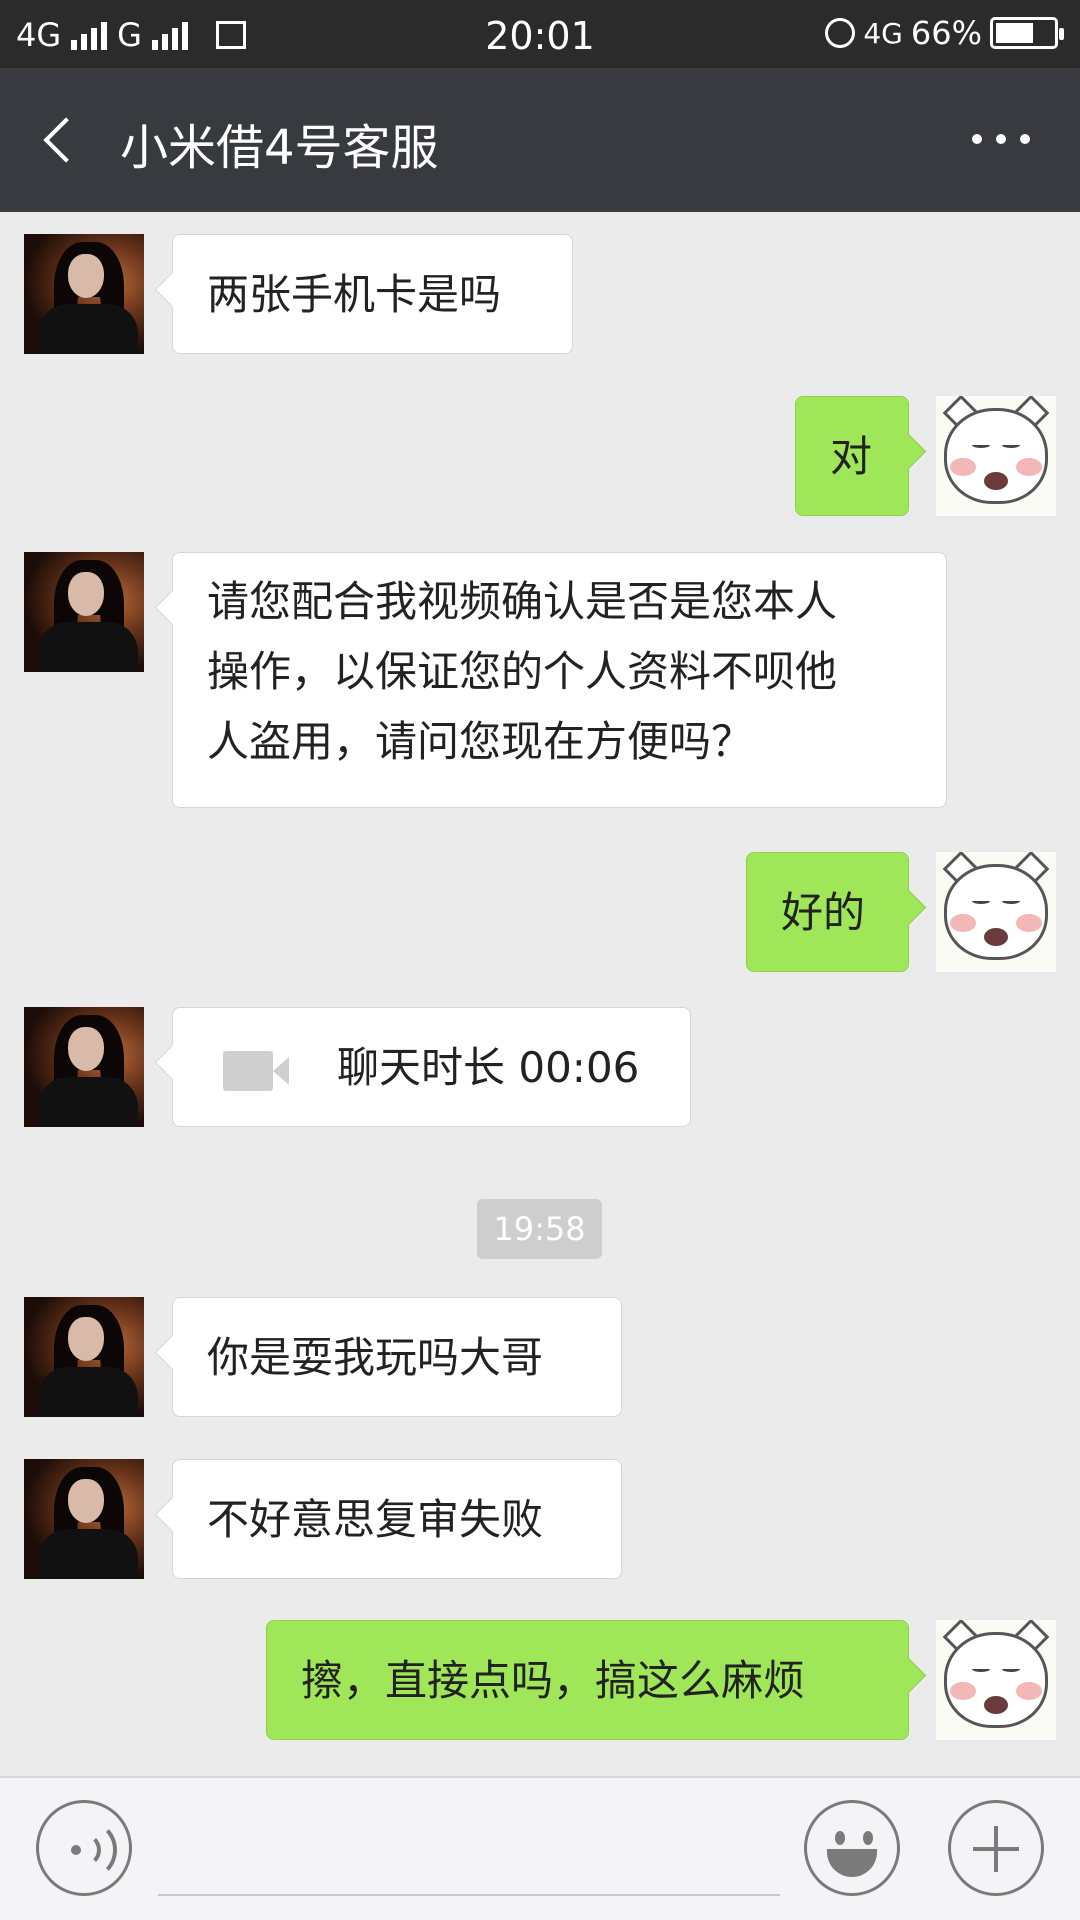 The image size is (1080, 1920). What do you see at coordinates (540, 34) in the screenshot?
I see `status-bar: 4G G 20:01 4G 66%` at bounding box center [540, 34].